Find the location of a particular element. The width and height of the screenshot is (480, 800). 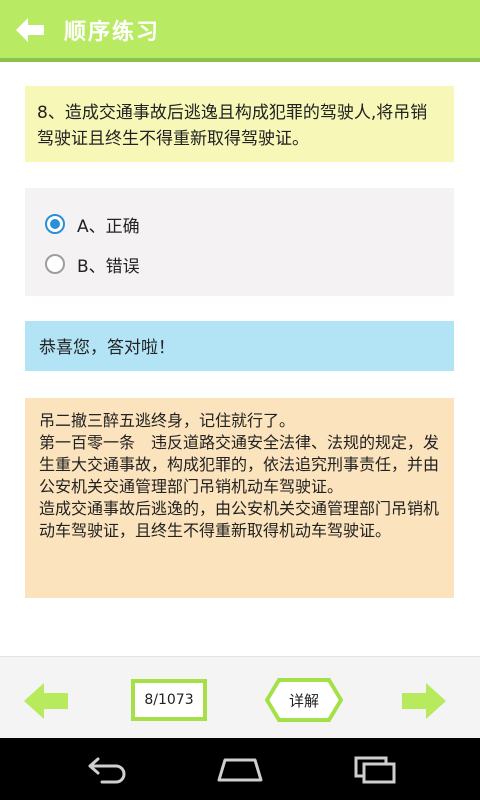

question-card: 8、造成交通事故后逃逸且构成犯罪的驾驶人,将吊销驾驶证且终生不得重新取得驾驶证。 is located at coordinates (239, 124).